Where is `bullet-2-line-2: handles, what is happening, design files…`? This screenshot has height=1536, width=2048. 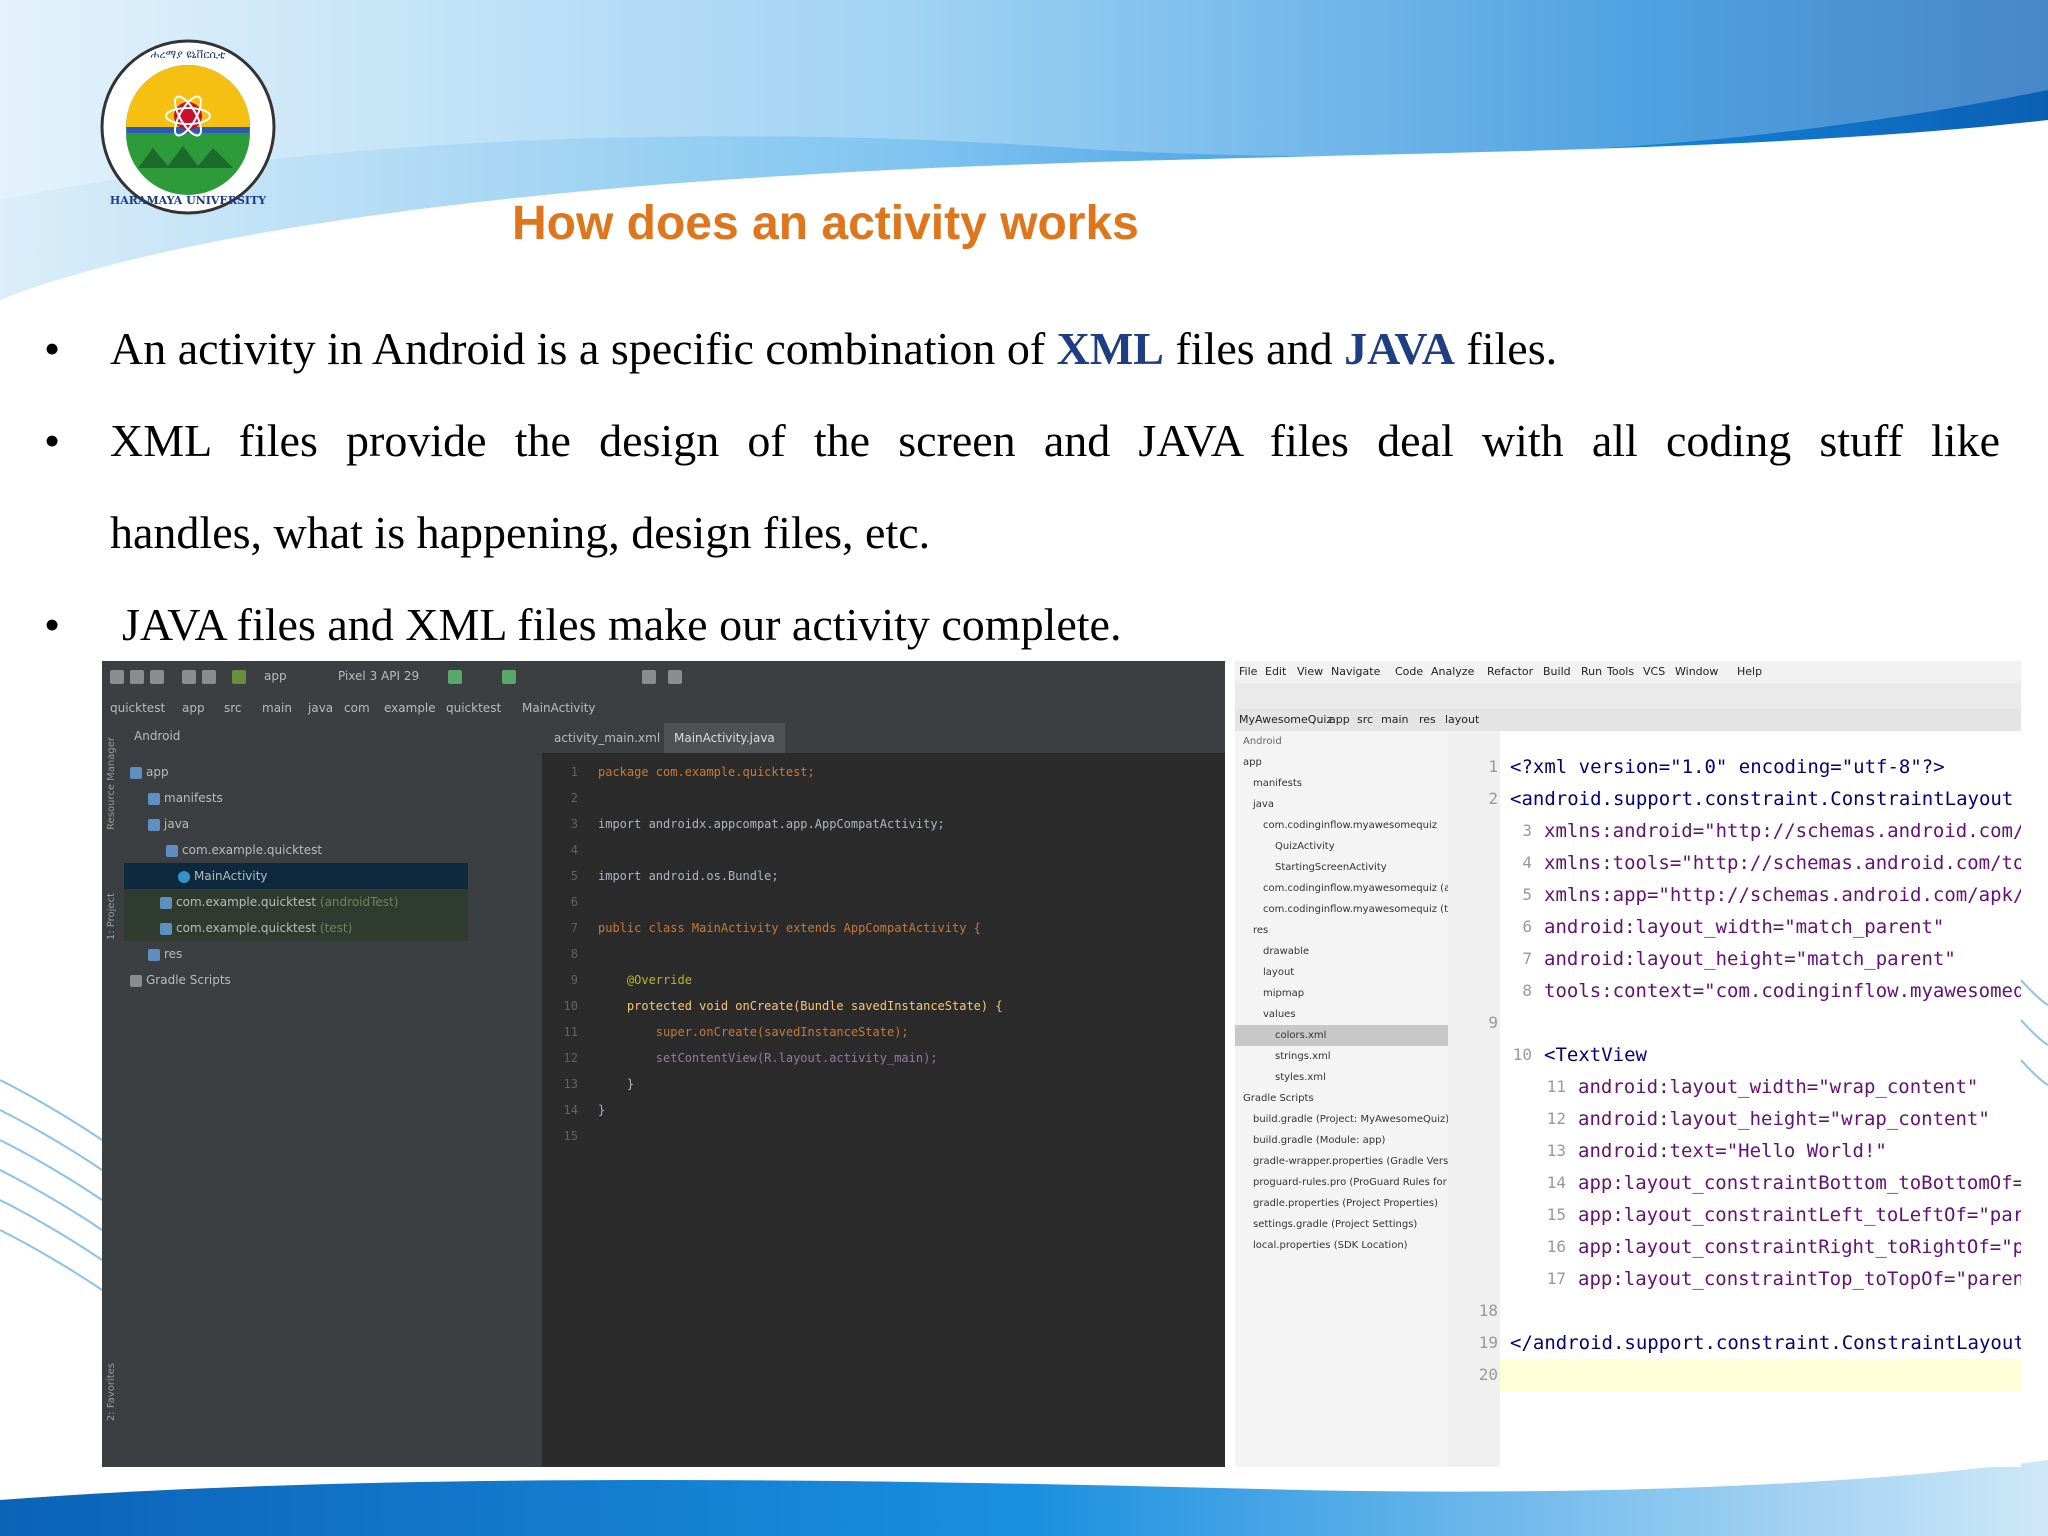
bullet-2-line-2: handles, what is happening, design files… is located at coordinates (520, 532).